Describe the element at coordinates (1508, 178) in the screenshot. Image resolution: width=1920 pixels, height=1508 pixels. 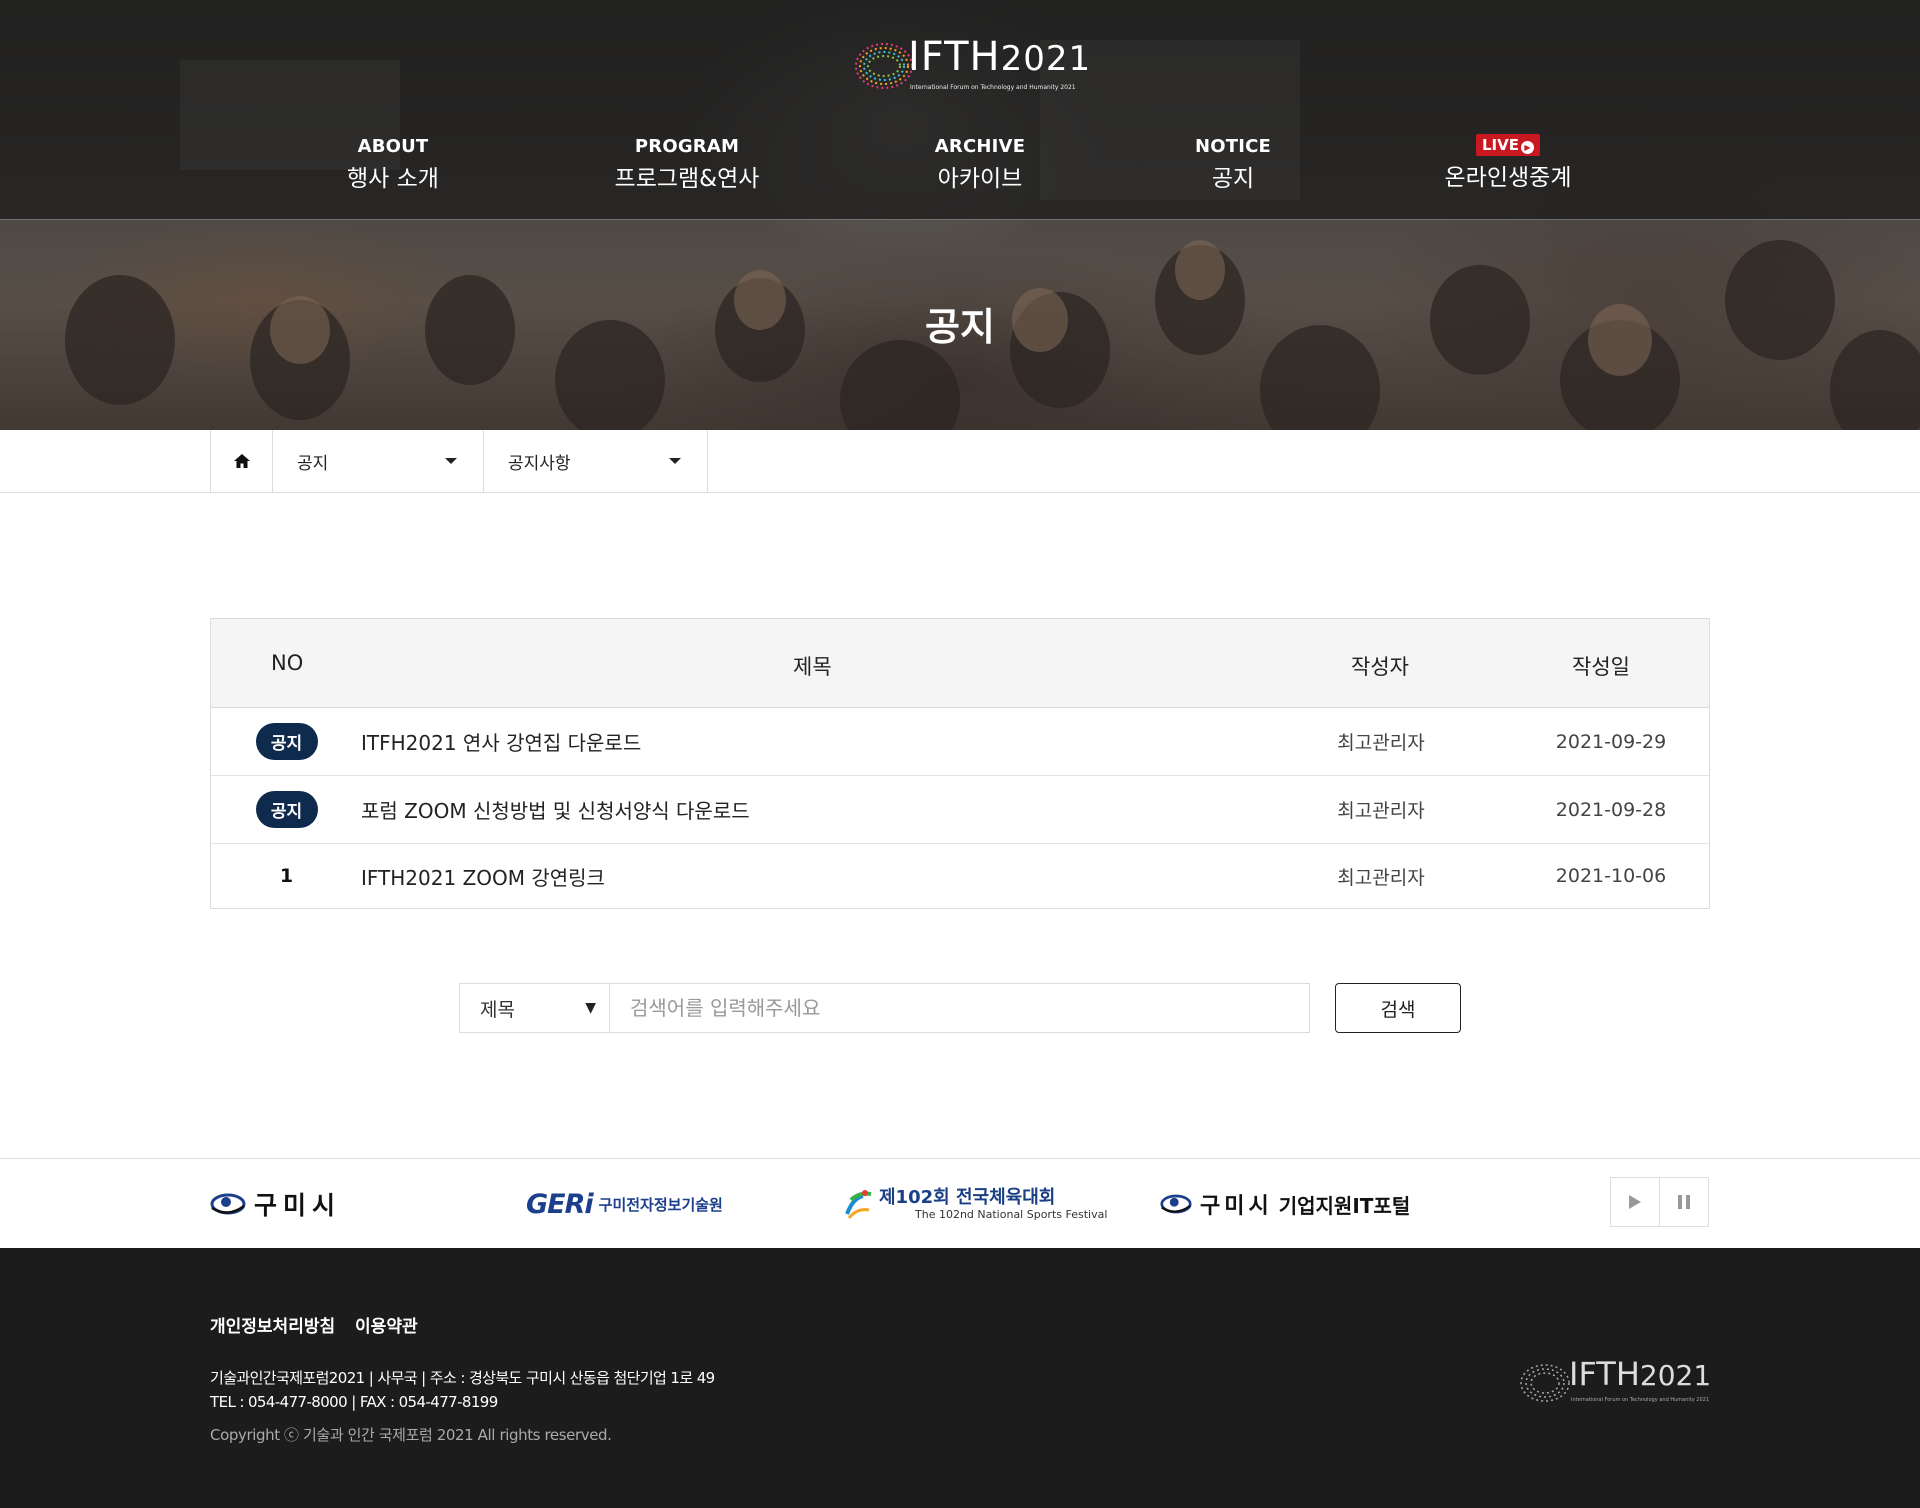
I see `nav-live-ko: 온라인생중계` at that location.